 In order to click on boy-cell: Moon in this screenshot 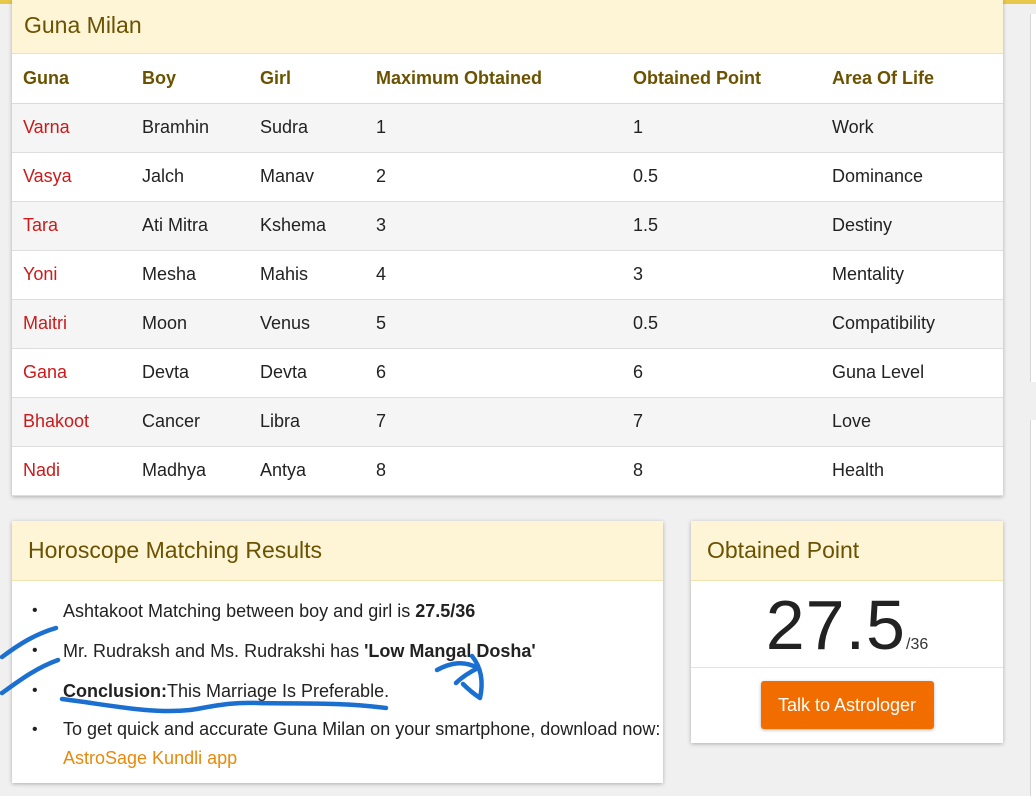, I will do `click(190, 324)`.